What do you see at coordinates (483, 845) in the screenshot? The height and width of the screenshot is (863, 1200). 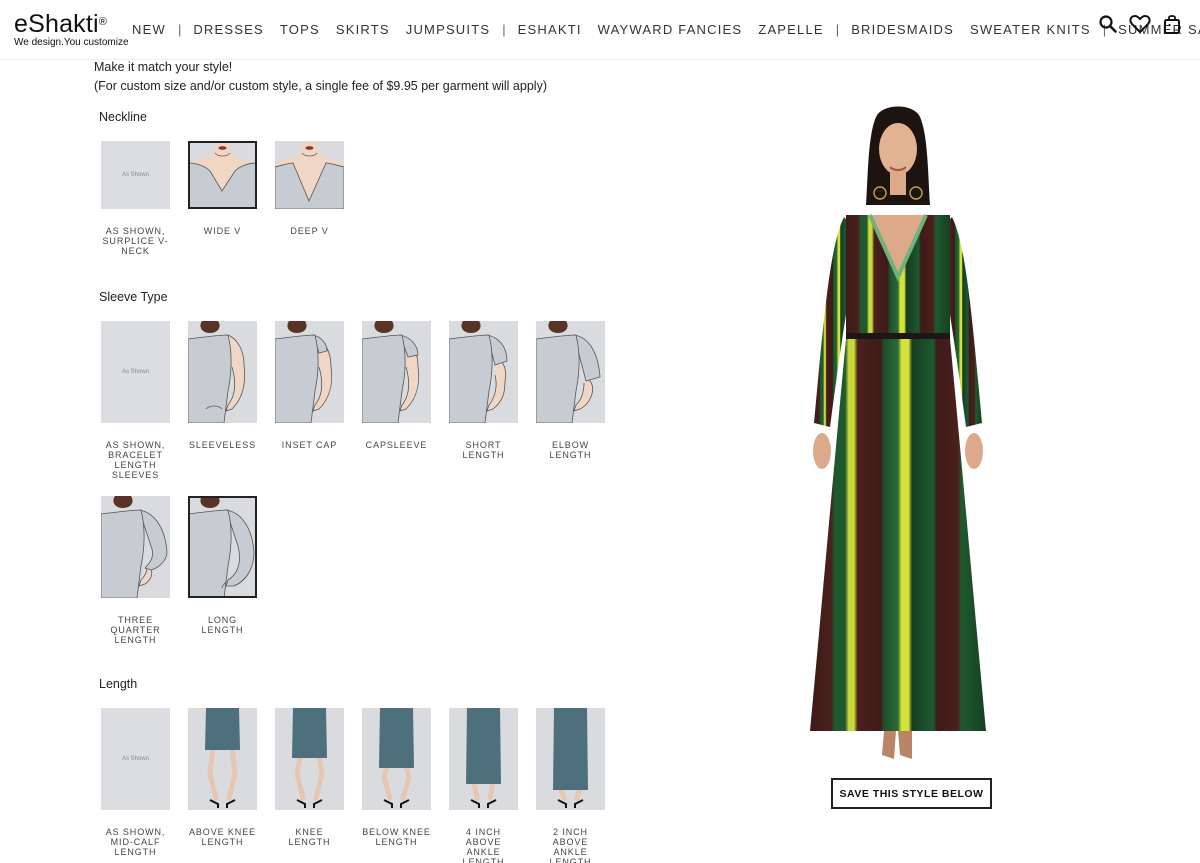 I see `option-label: 4 INCH ABOVE ANKLE LENGTH` at bounding box center [483, 845].